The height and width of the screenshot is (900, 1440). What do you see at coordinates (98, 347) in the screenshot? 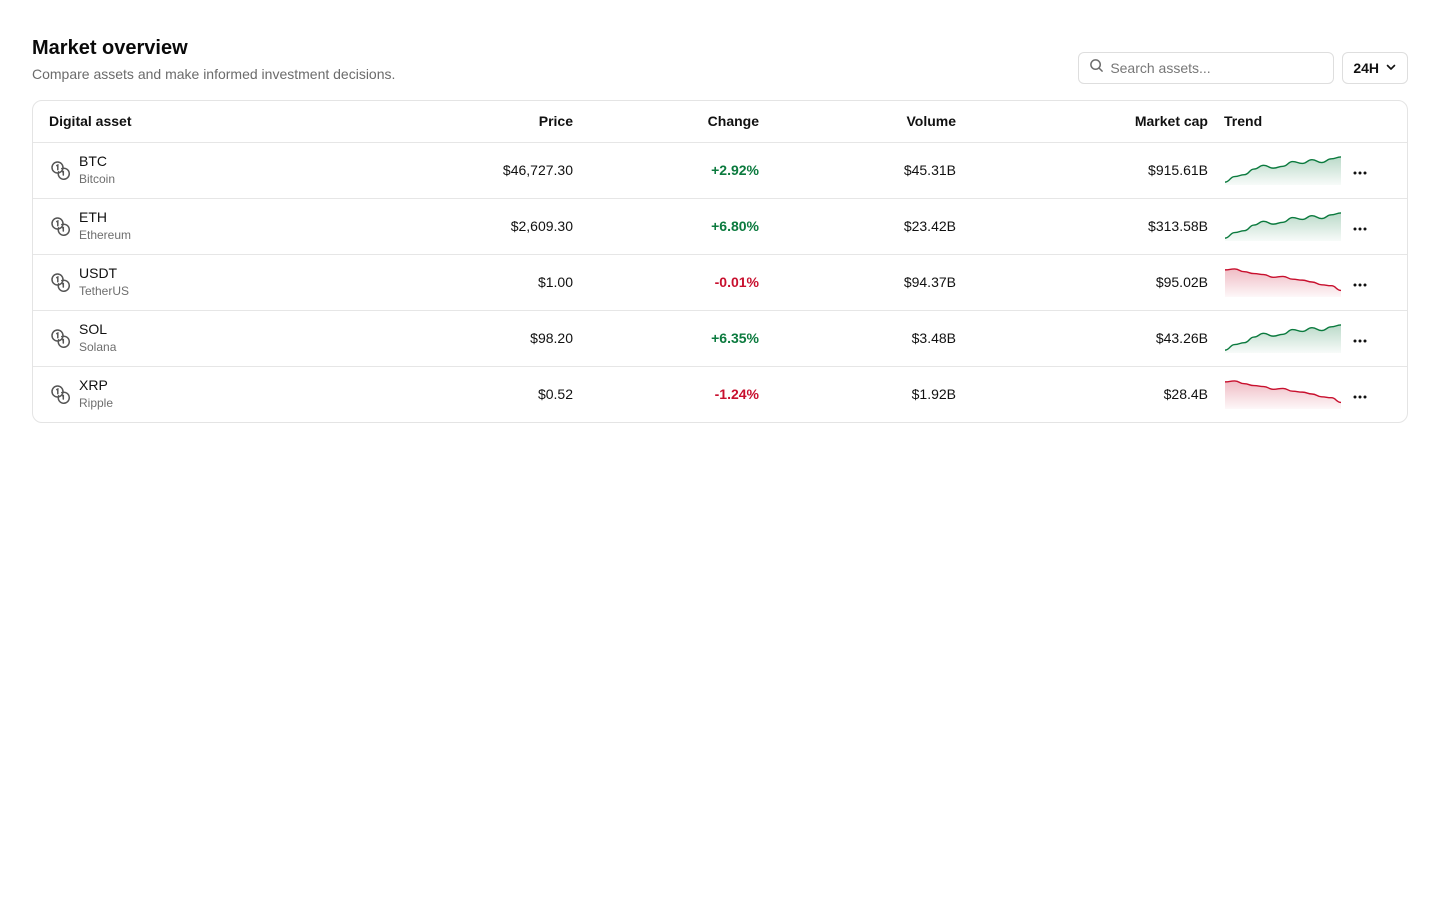
I see `asset-name: Solana` at bounding box center [98, 347].